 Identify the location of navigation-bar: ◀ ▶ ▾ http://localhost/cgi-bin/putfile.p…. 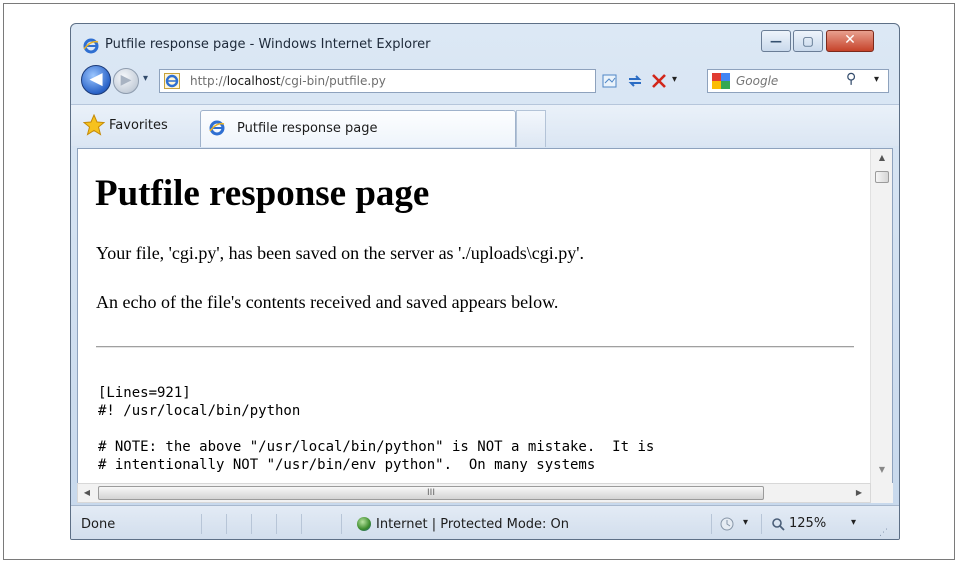
(485, 80).